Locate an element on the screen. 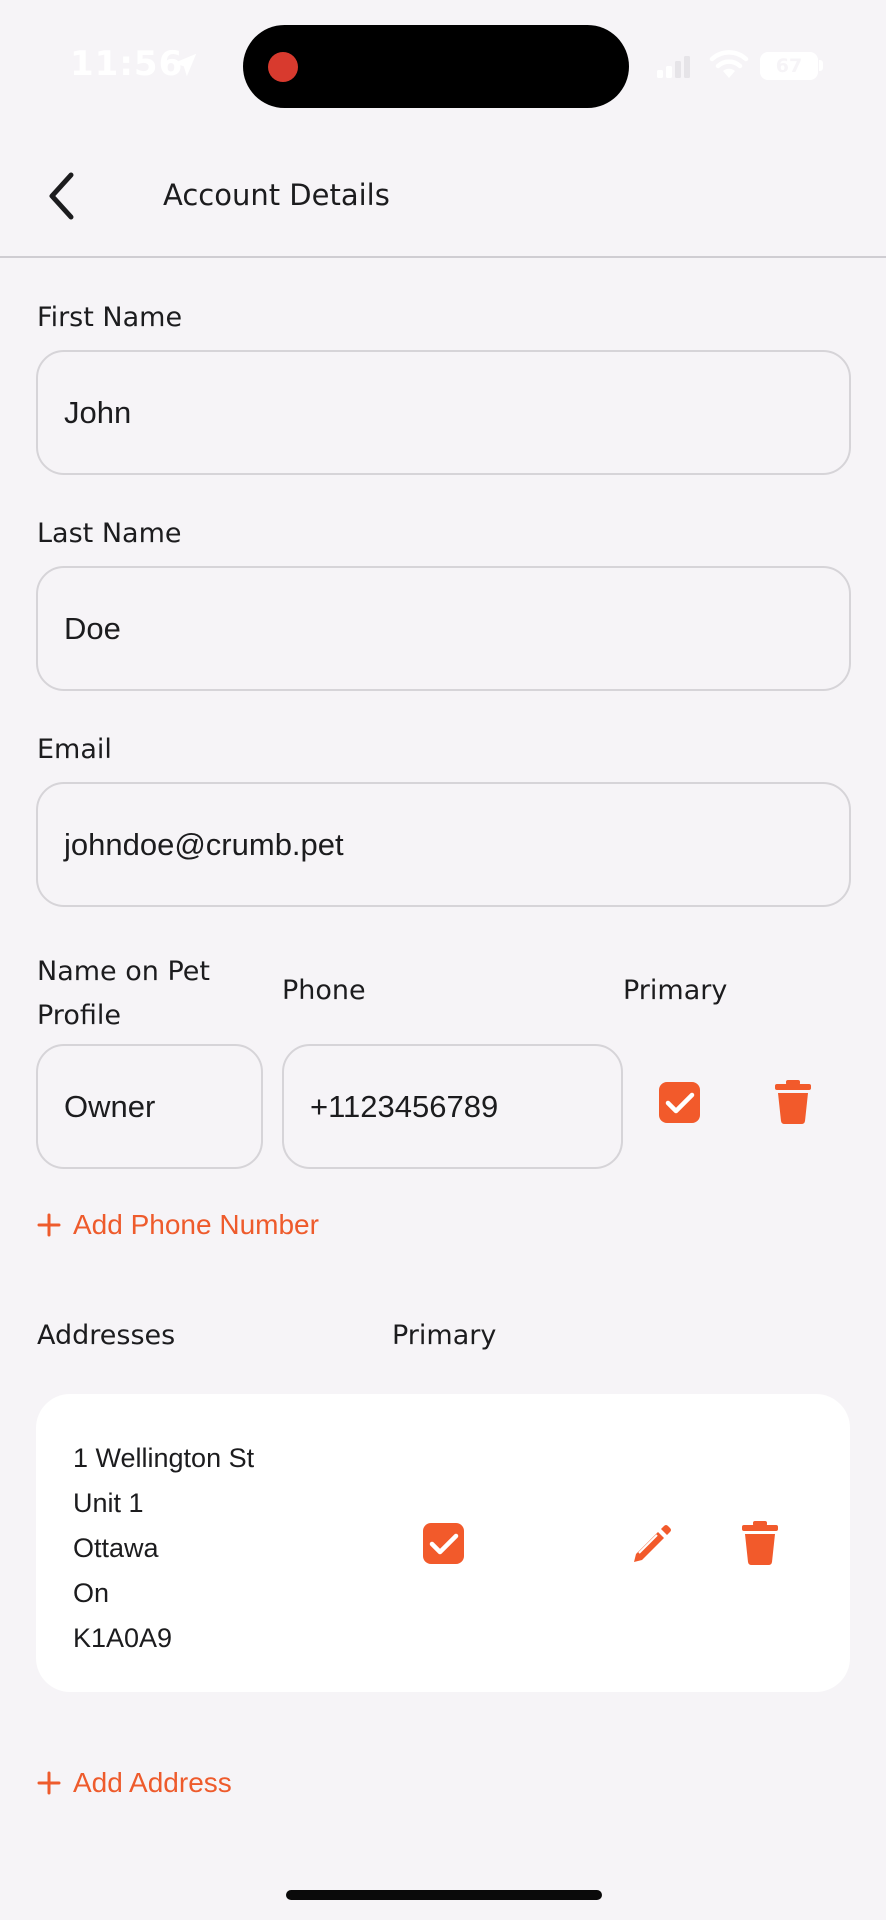  add-address-label: Add Address is located at coordinates (152, 1782).